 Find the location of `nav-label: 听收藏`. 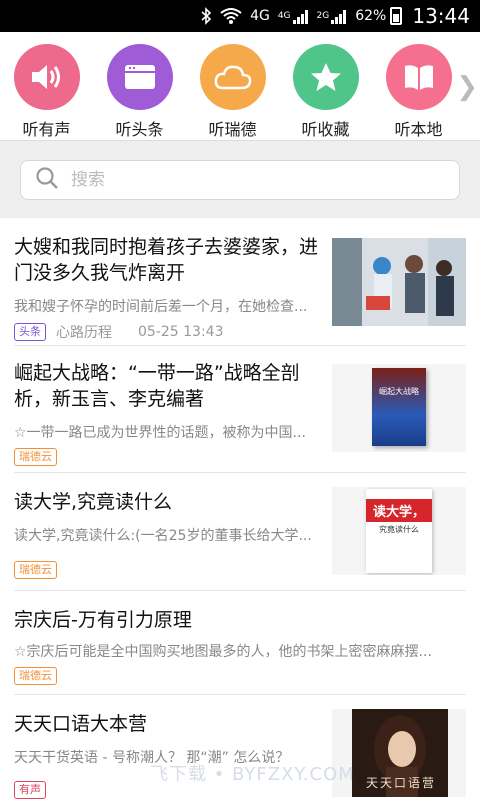

nav-label: 听收藏 is located at coordinates (325, 129).